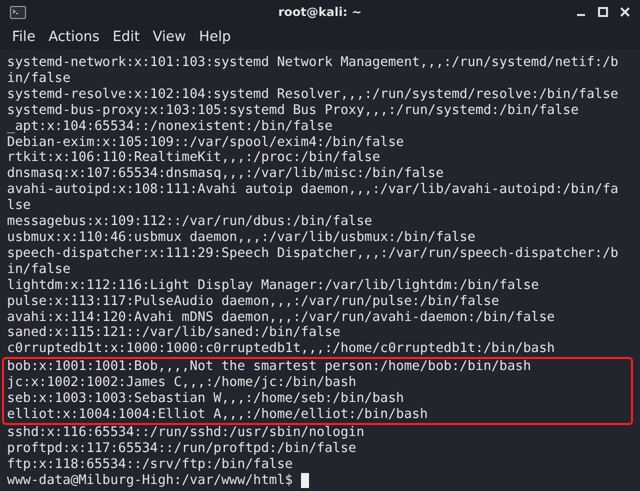  Describe the element at coordinates (625, 12) in the screenshot. I see `close-icon` at that location.